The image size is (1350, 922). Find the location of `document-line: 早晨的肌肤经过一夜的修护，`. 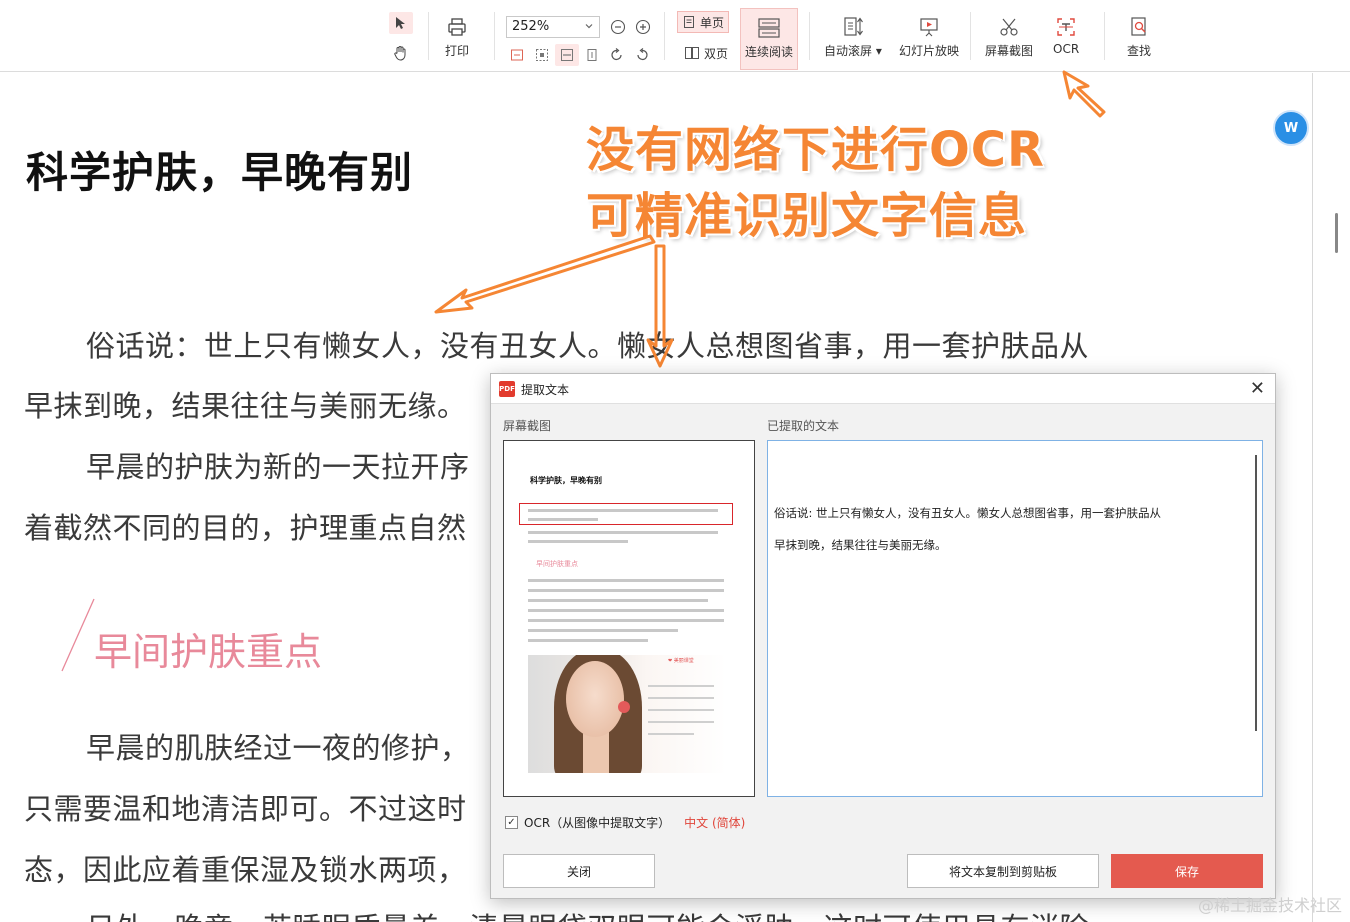

document-line: 早晨的肌肤经过一夜的修护， is located at coordinates (278, 748).